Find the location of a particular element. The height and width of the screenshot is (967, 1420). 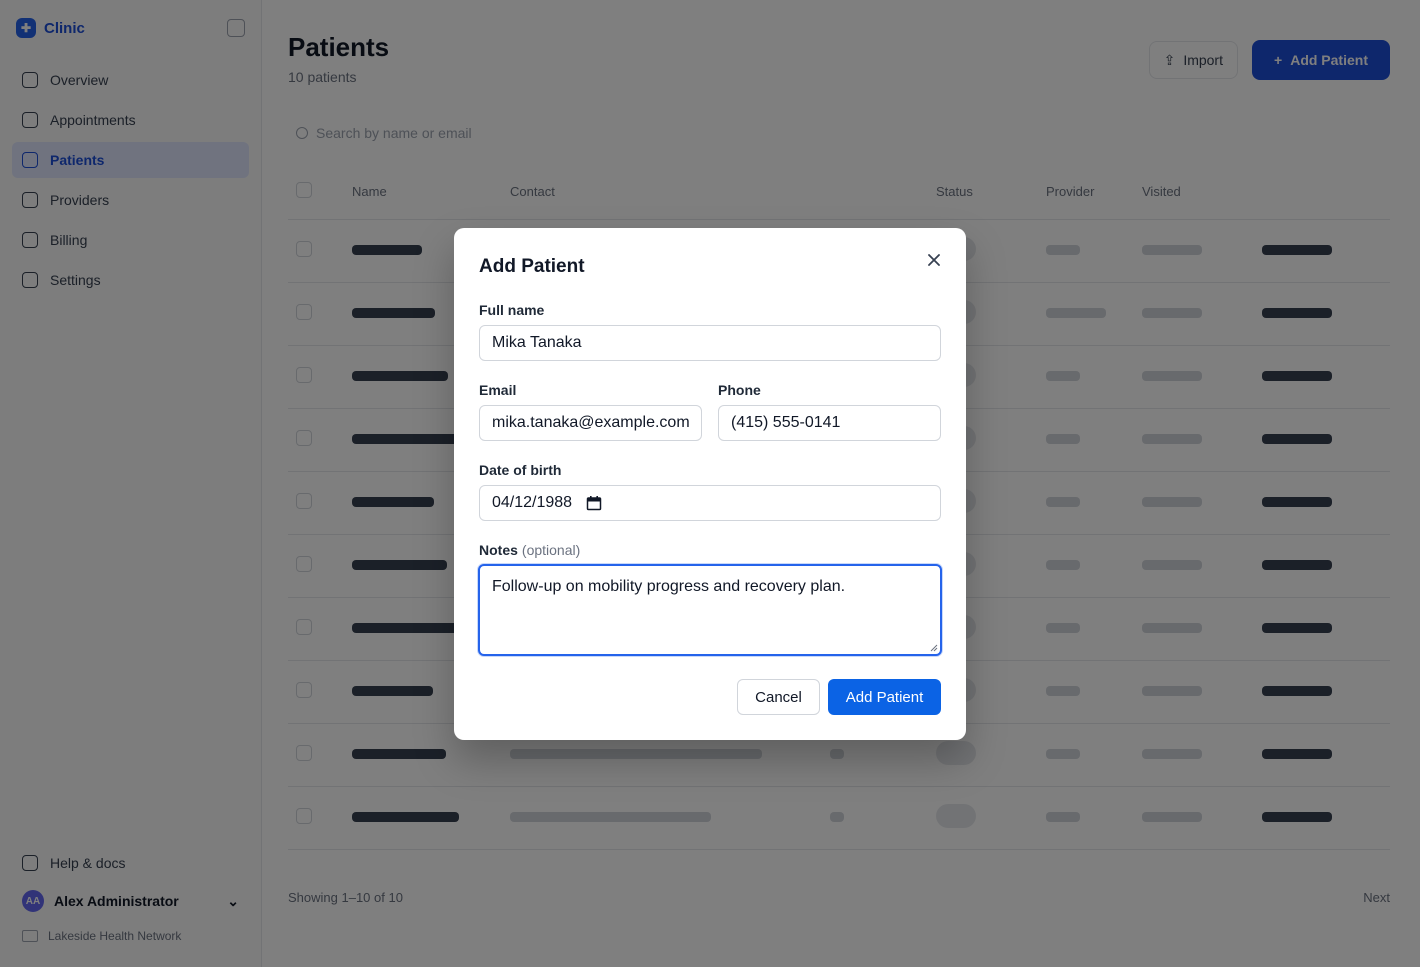

close-icon is located at coordinates (934, 260).